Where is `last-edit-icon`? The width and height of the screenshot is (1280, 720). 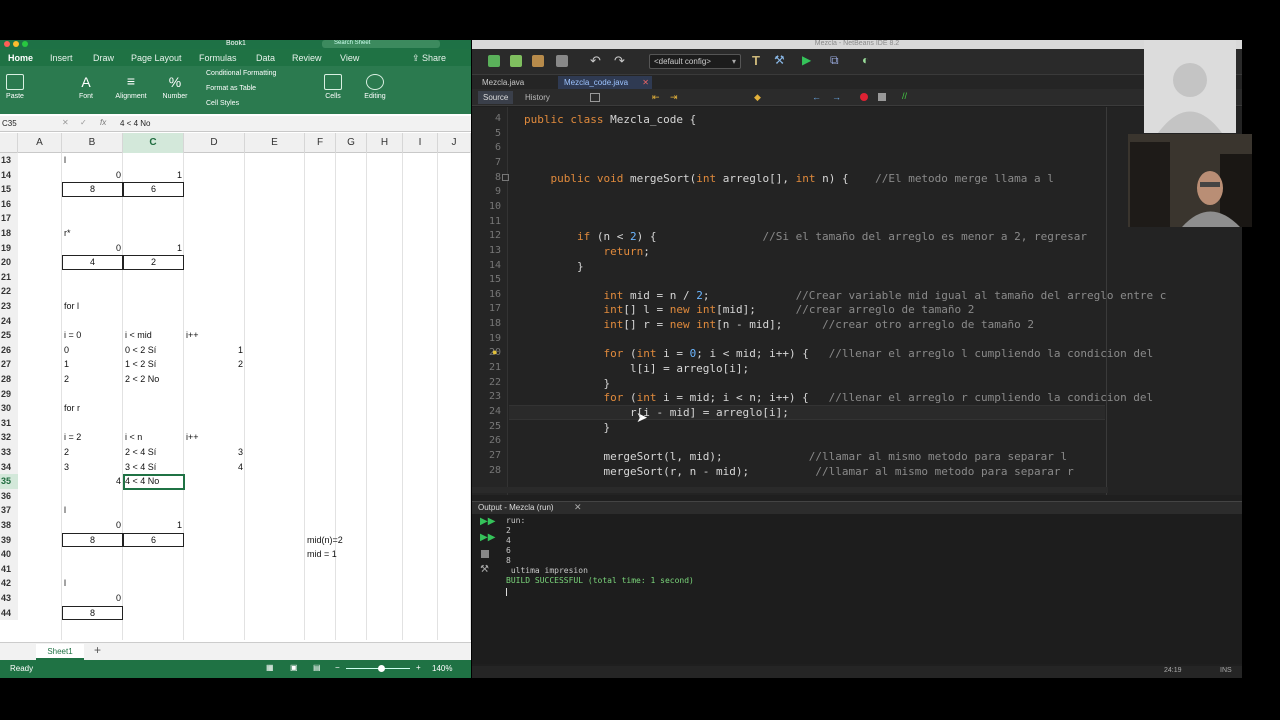
last-edit-icon is located at coordinates (595, 97).